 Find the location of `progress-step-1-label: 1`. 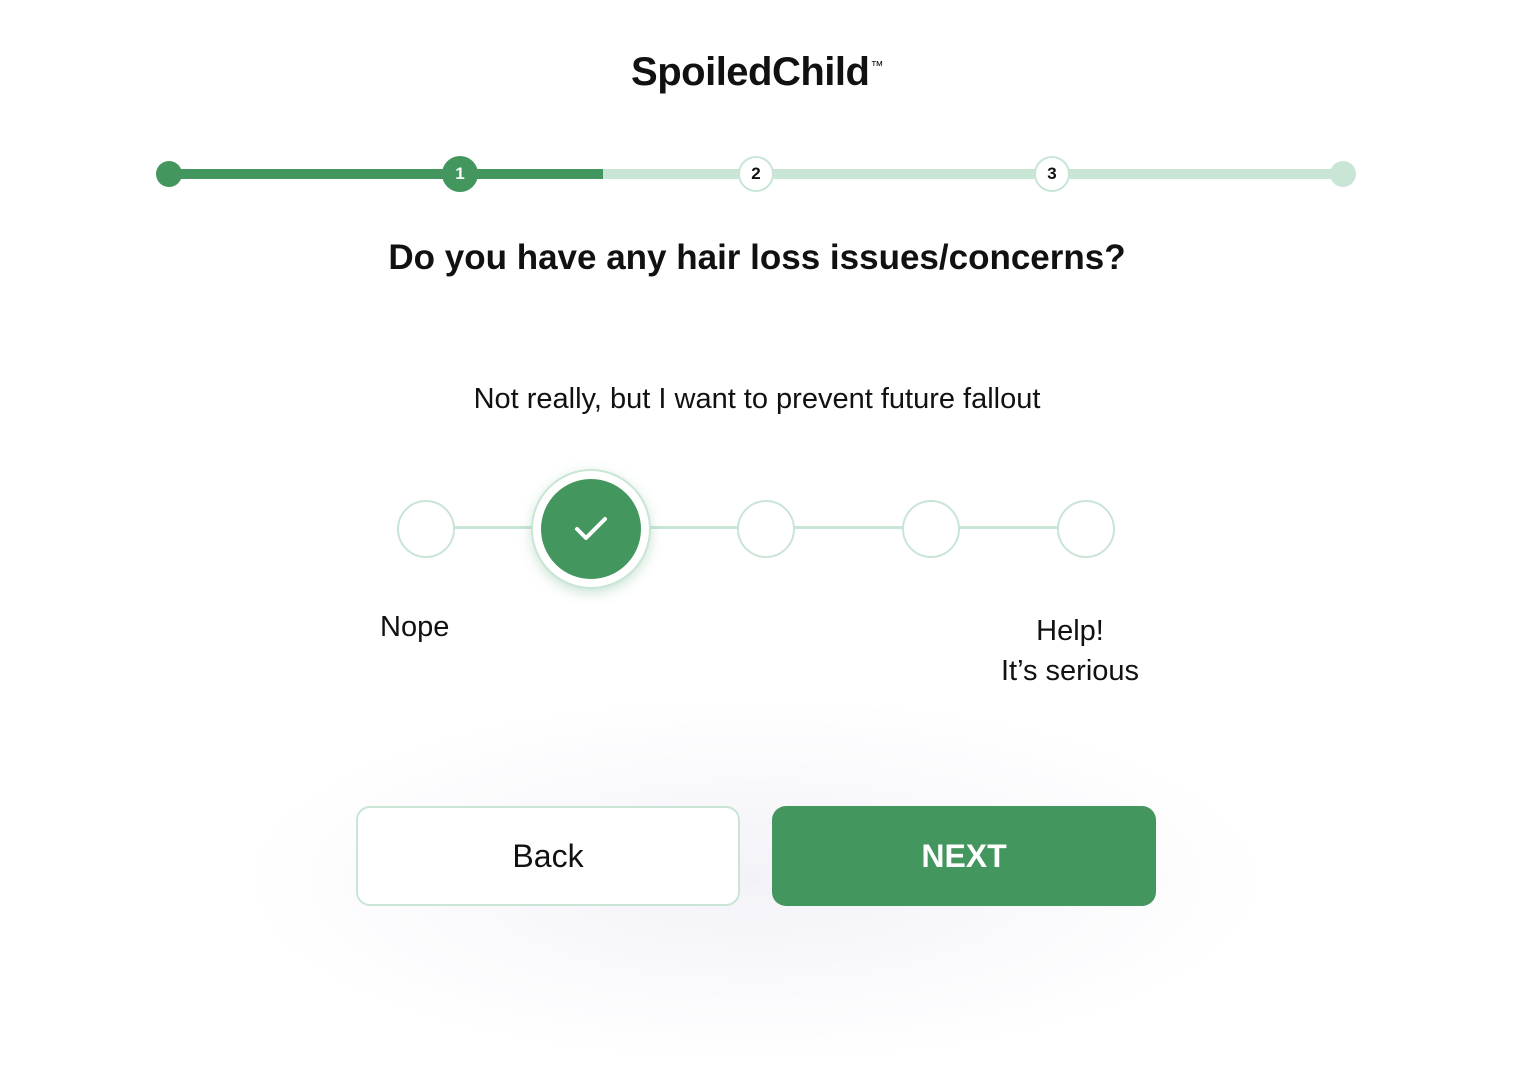

progress-step-1-label: 1 is located at coordinates (460, 173).